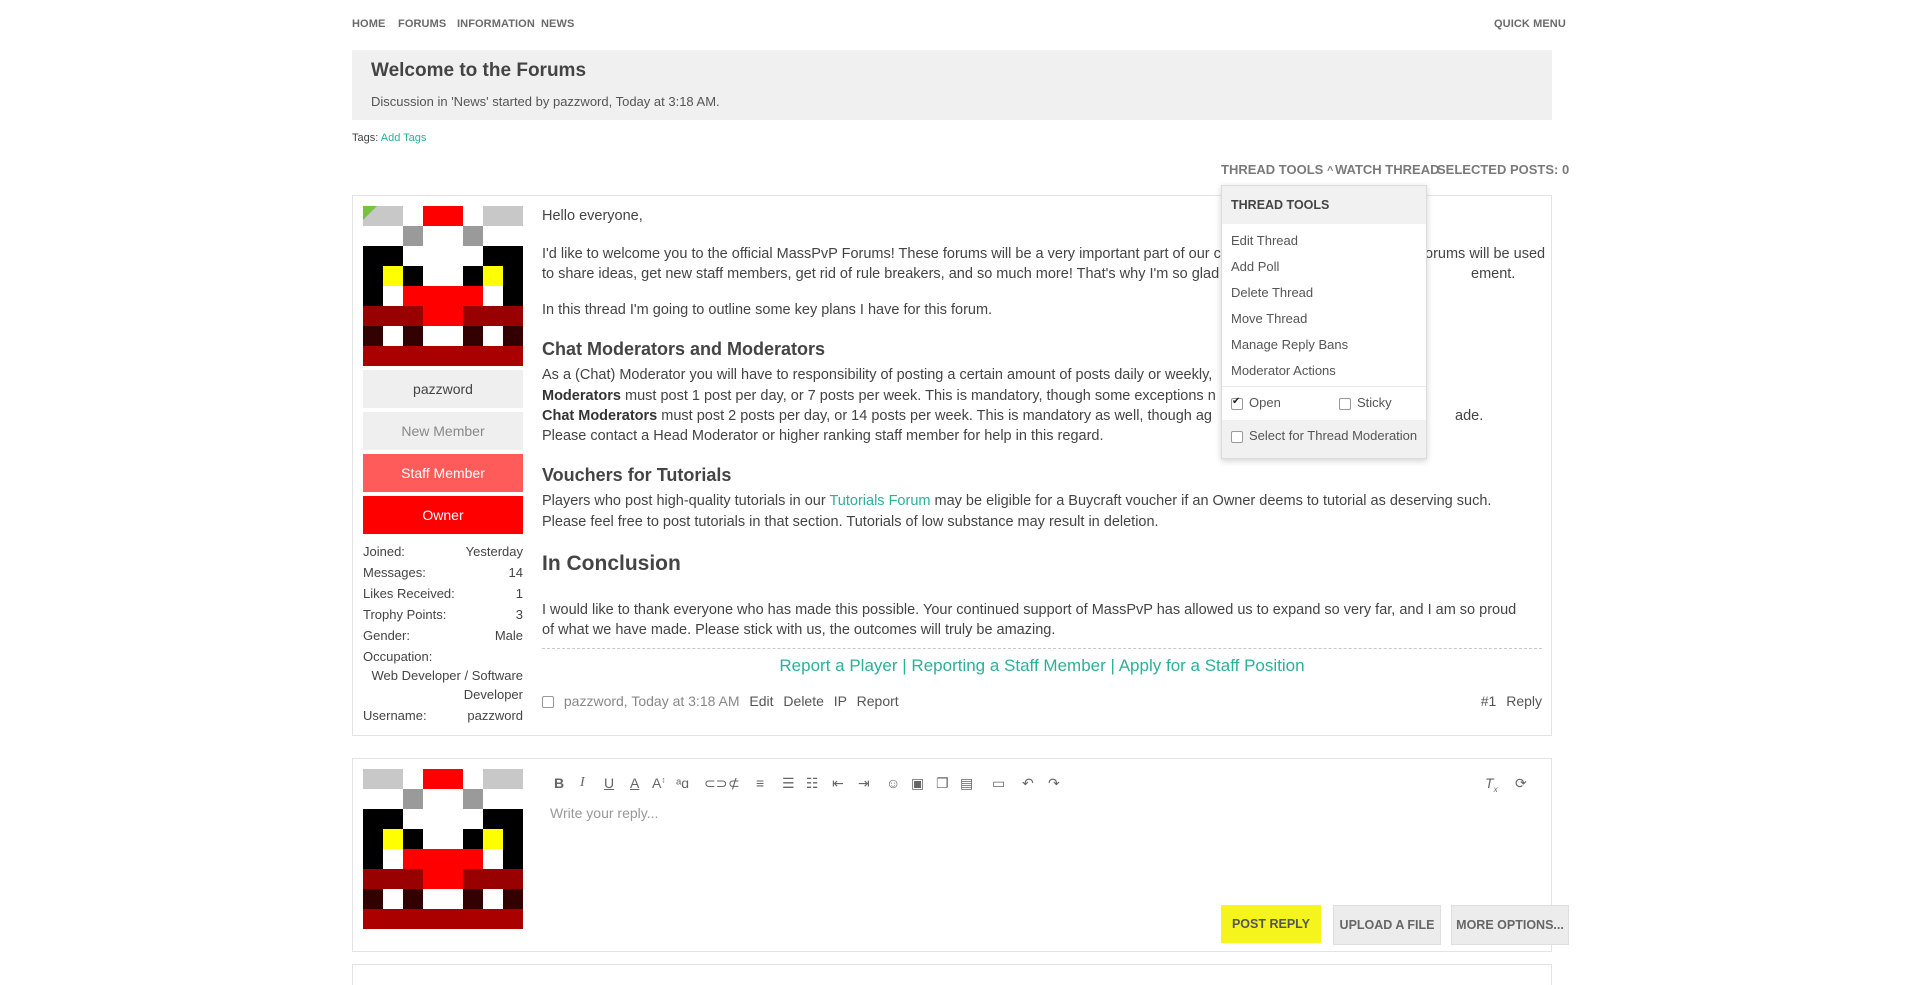  What do you see at coordinates (443, 473) in the screenshot?
I see `staff-badge: Staff Member` at bounding box center [443, 473].